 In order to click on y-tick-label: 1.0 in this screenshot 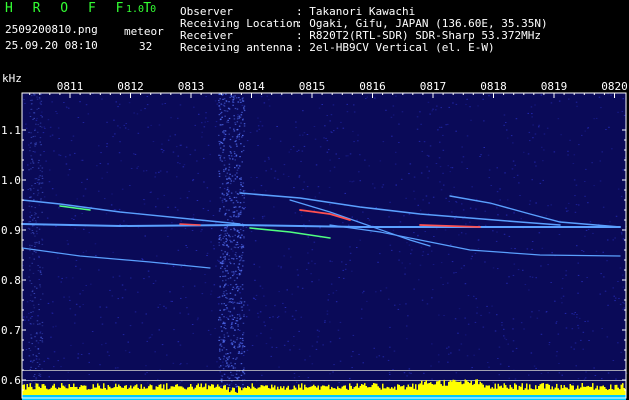, I will do `click(11, 180)`.